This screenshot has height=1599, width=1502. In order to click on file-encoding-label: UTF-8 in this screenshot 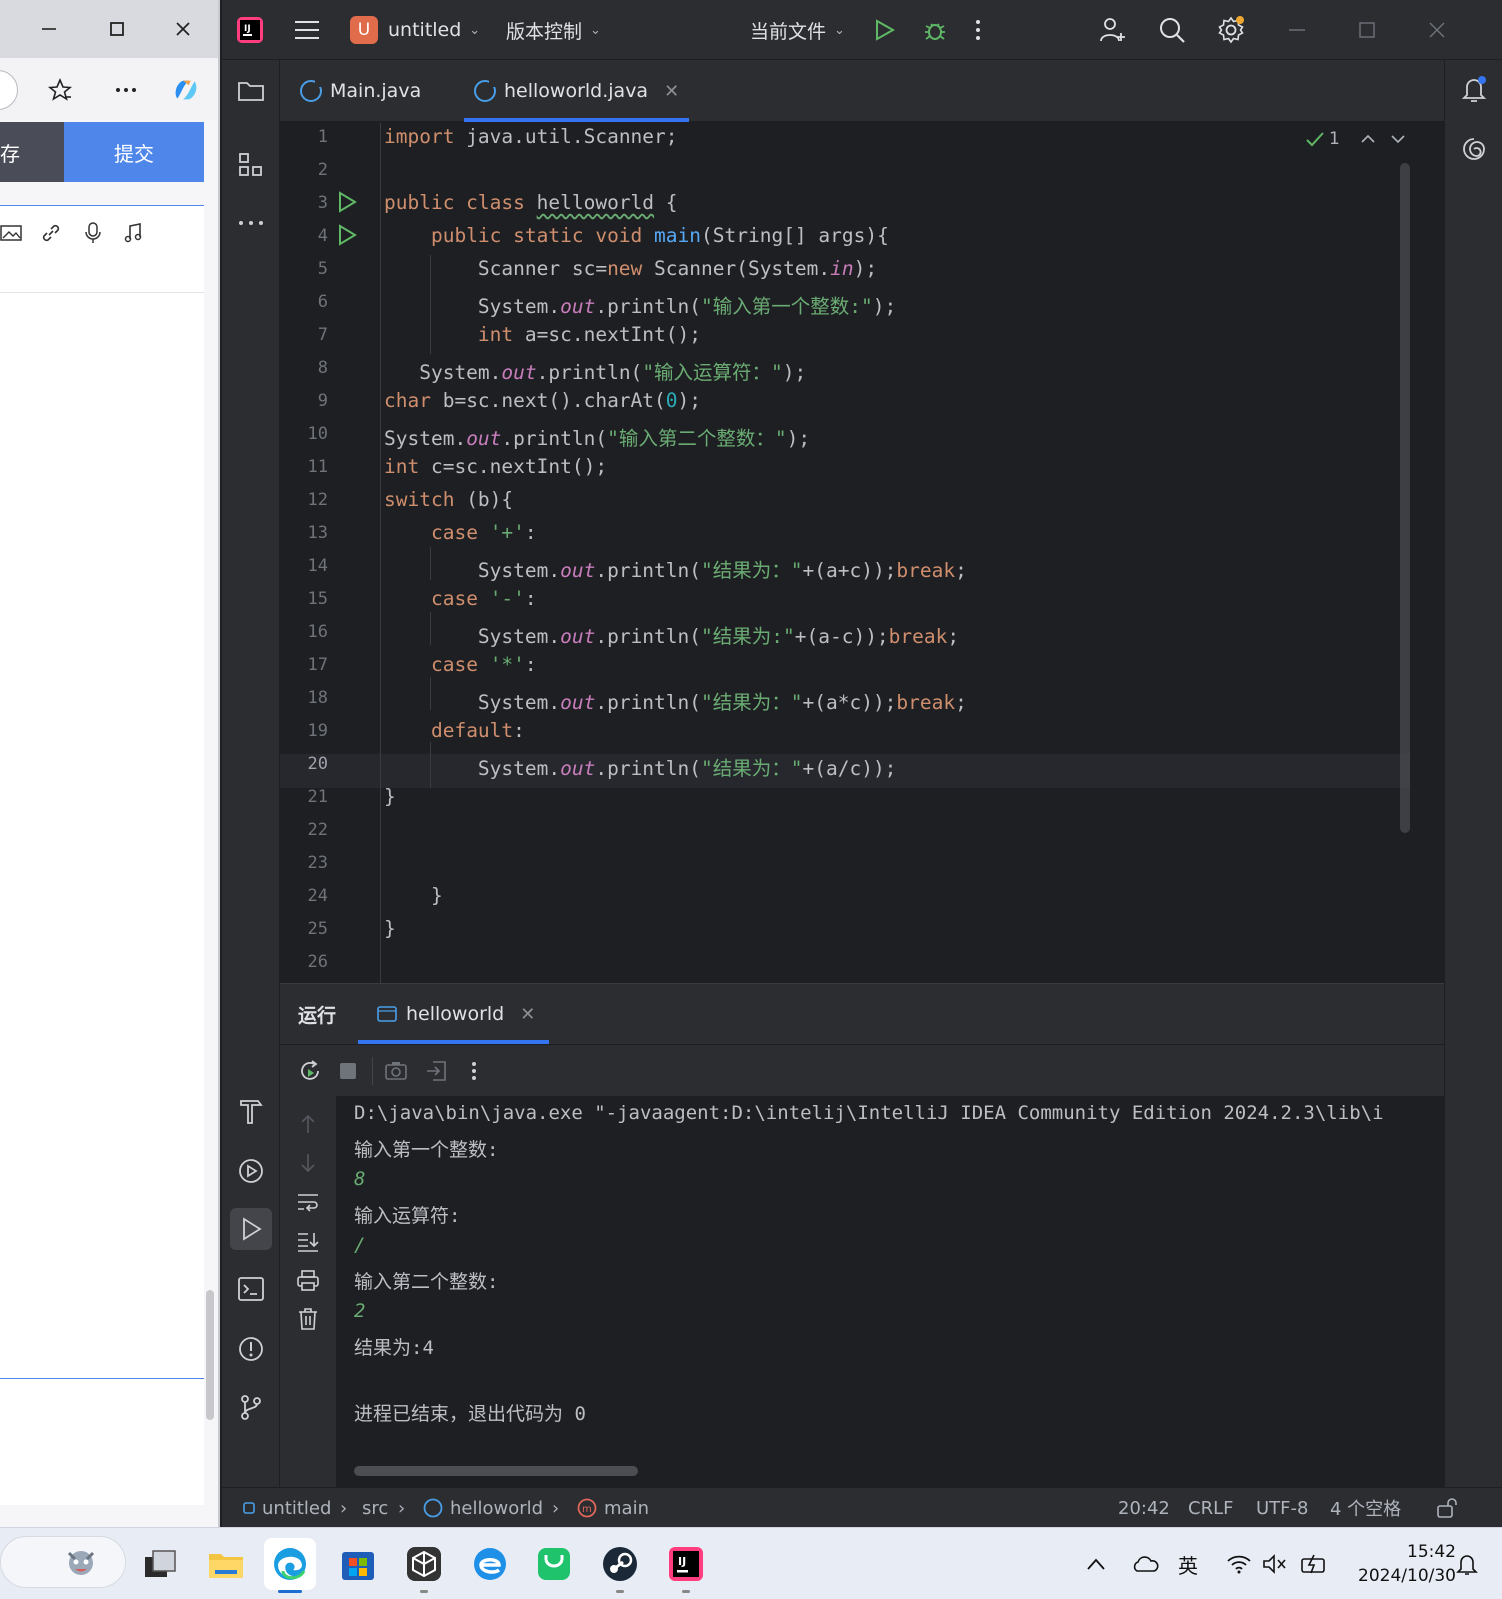, I will do `click(1282, 1508)`.